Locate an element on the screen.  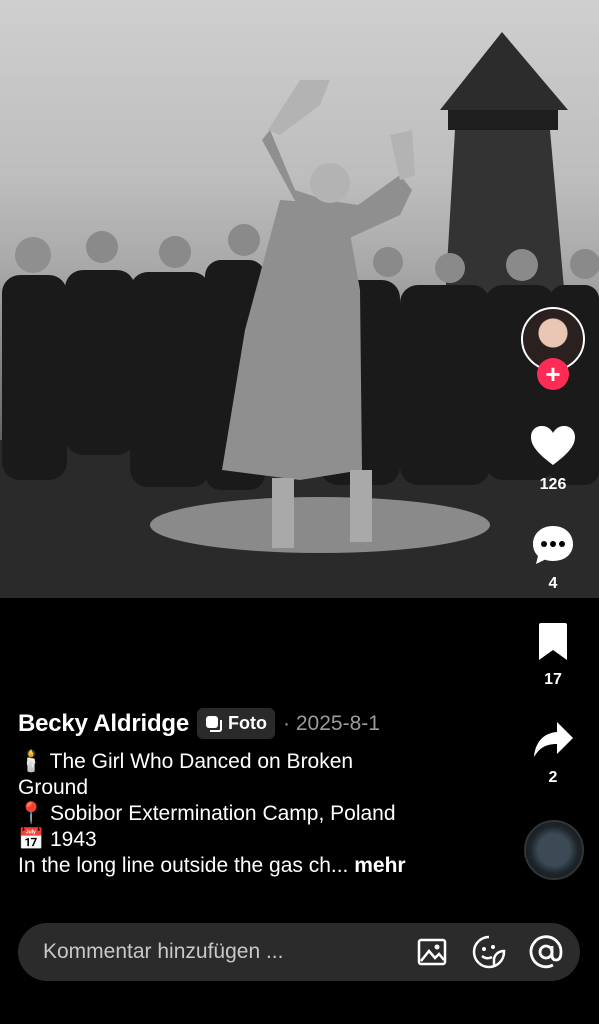
mention-icon is located at coordinates (546, 952).